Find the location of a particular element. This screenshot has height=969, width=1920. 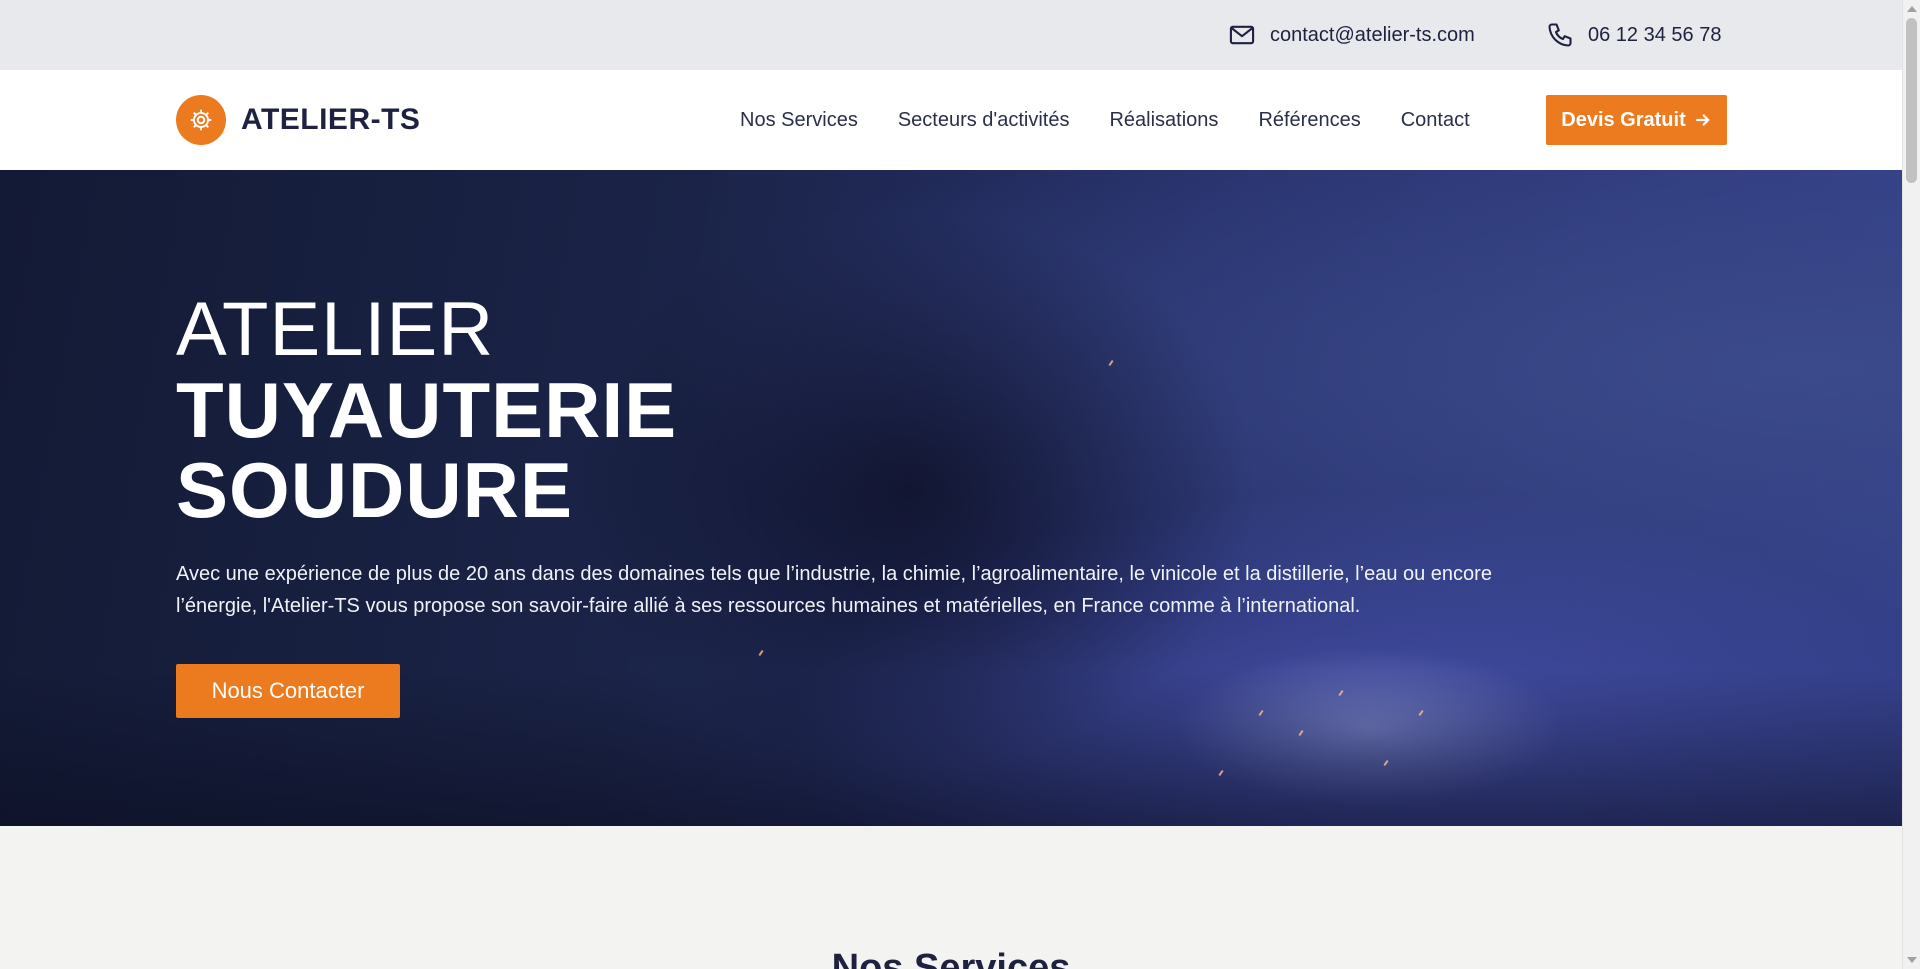

nav-item-references: Références is located at coordinates (1309, 120).